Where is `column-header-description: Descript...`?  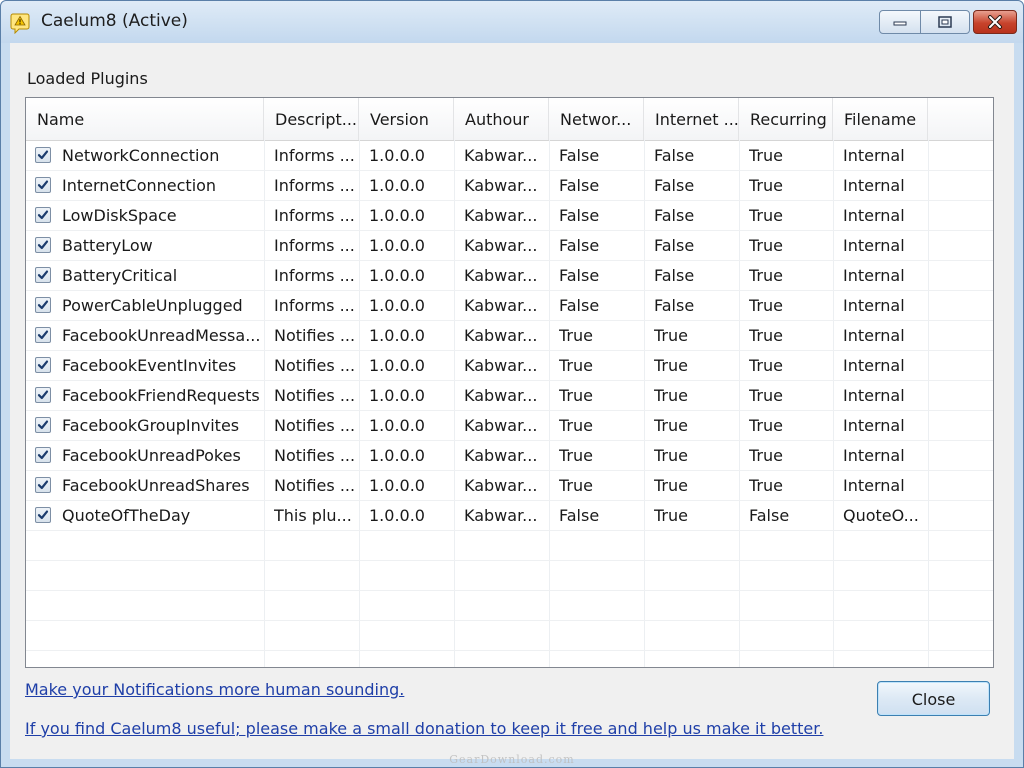
column-header-description: Descript... is located at coordinates (311, 119).